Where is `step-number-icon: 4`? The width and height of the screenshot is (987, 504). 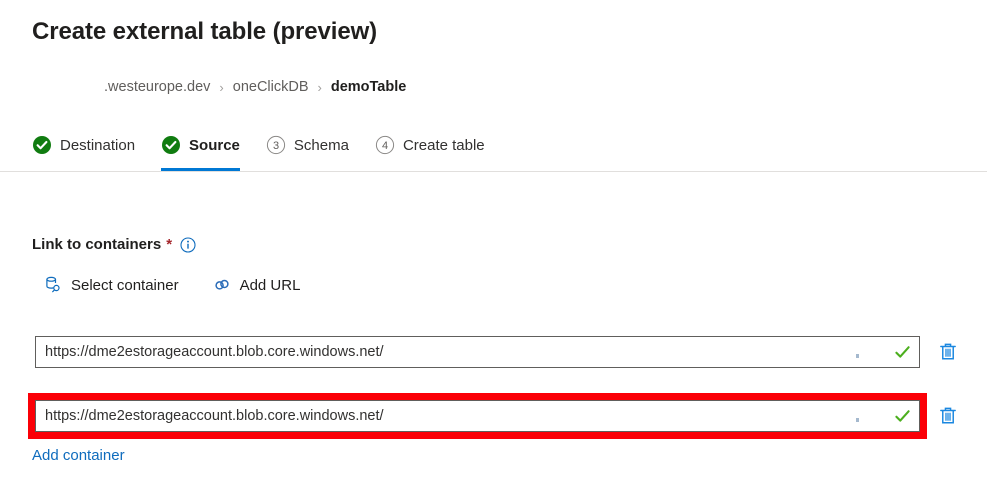
step-number-icon: 4 is located at coordinates (385, 145).